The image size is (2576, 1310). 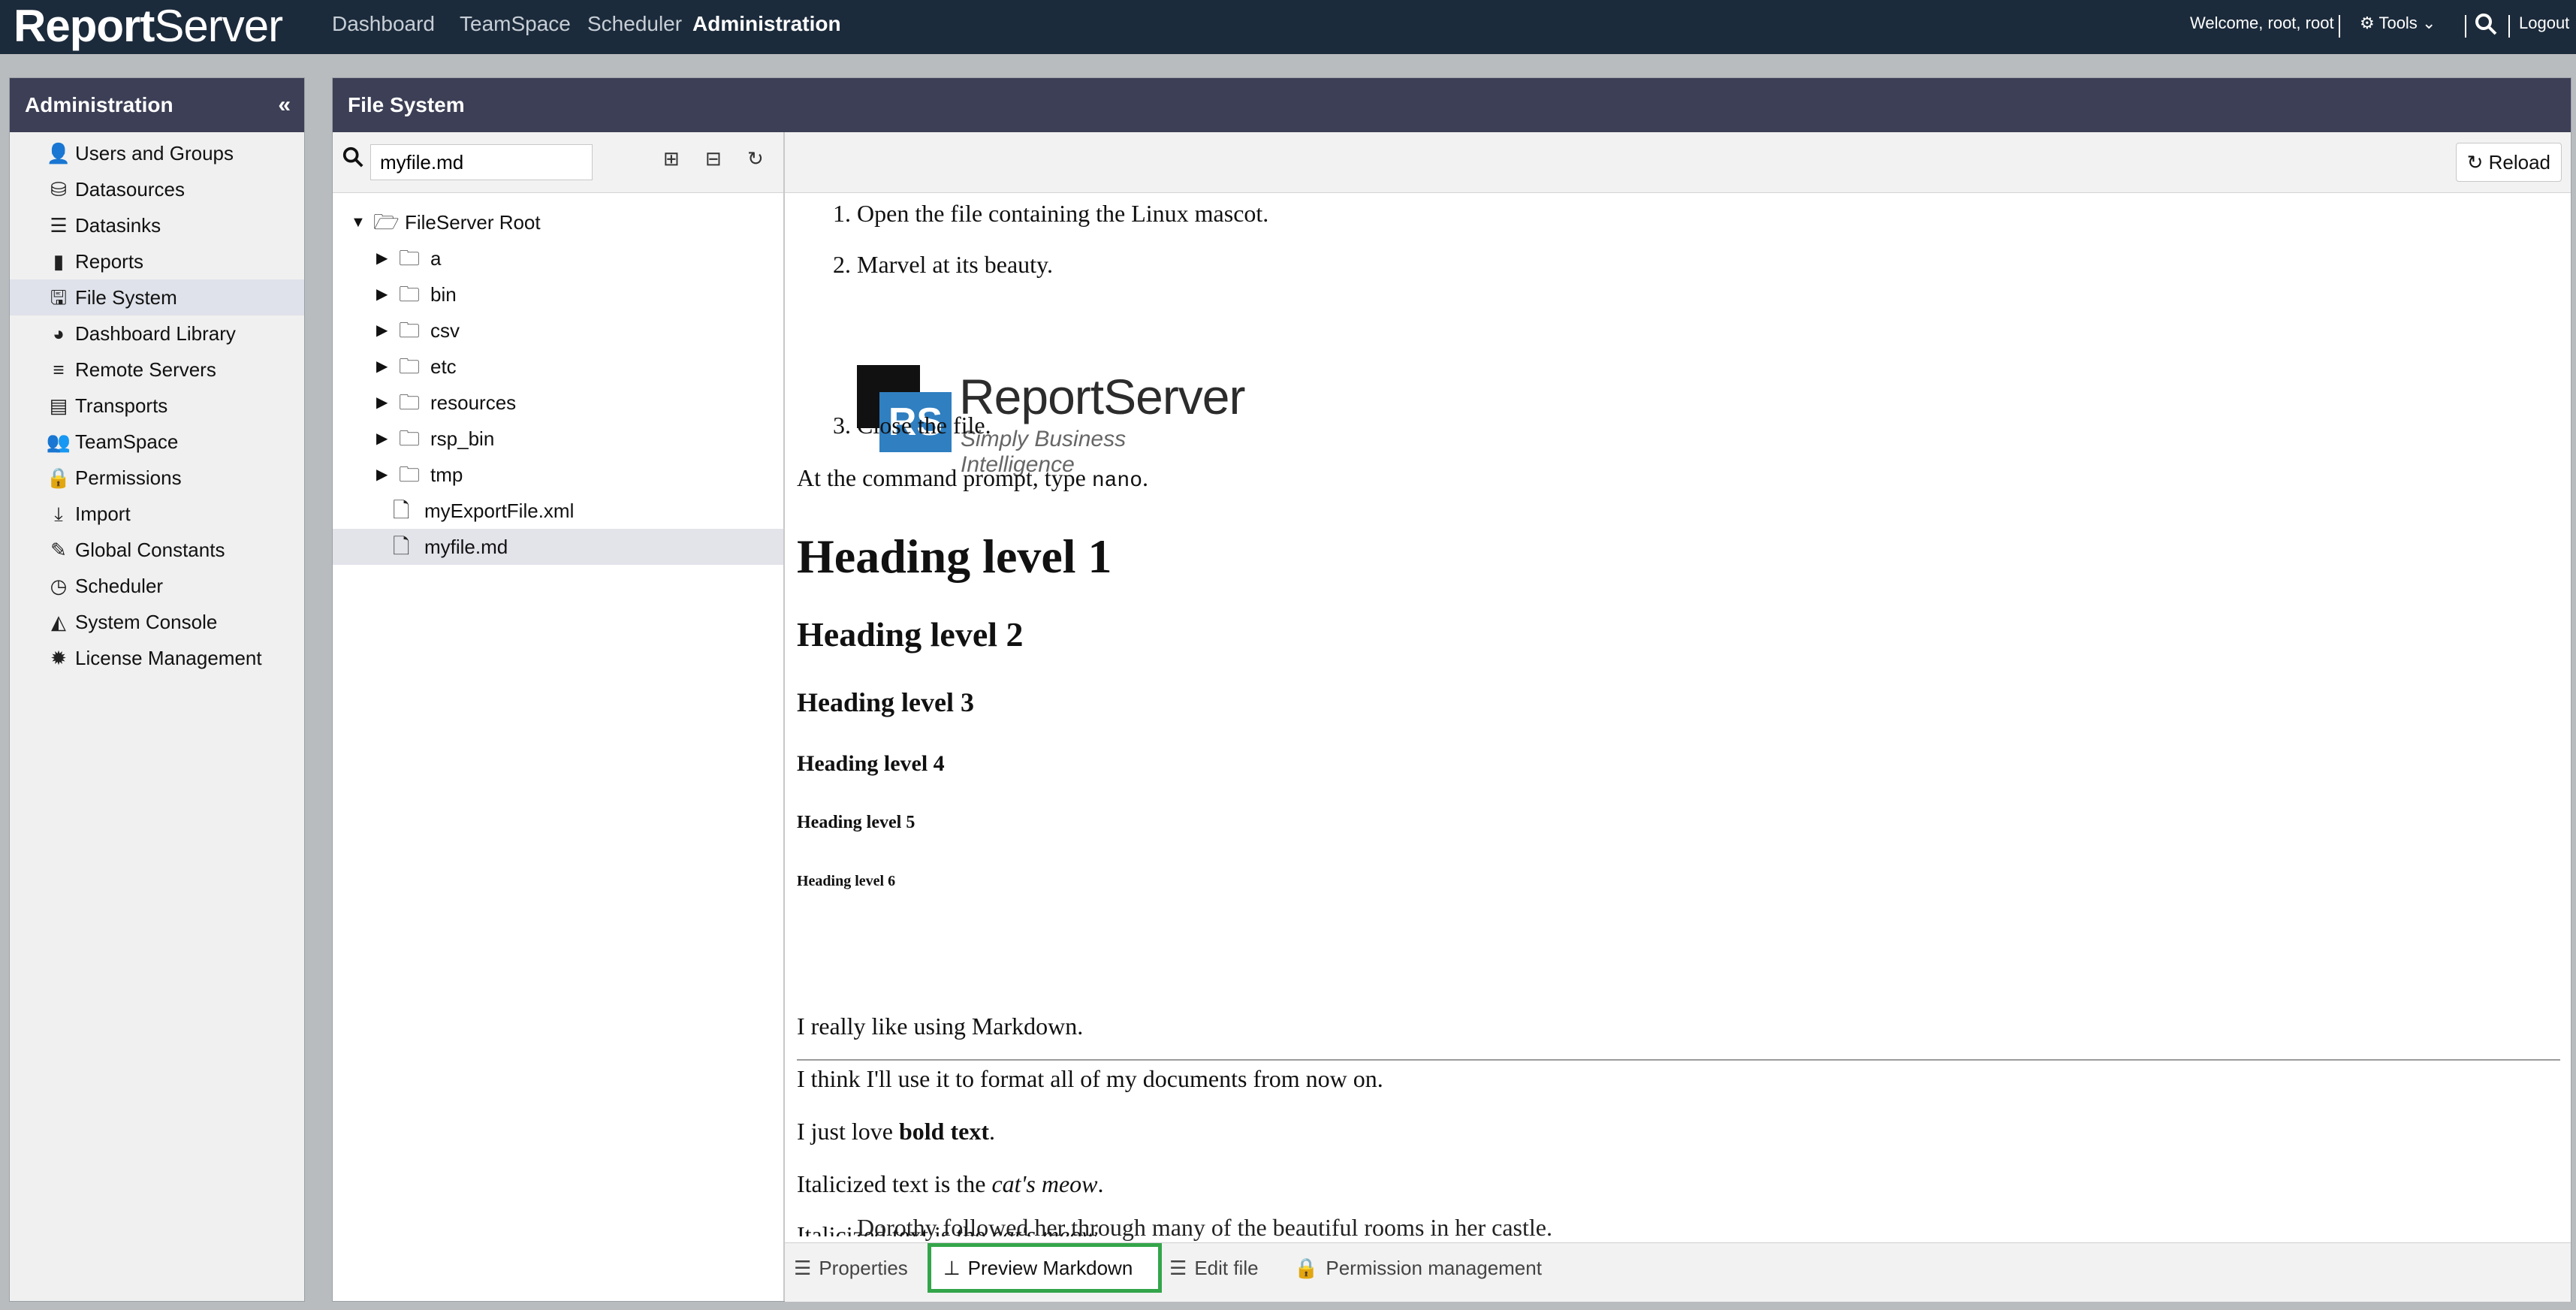 What do you see at coordinates (473, 402) in the screenshot?
I see `tree-folder-label: resources` at bounding box center [473, 402].